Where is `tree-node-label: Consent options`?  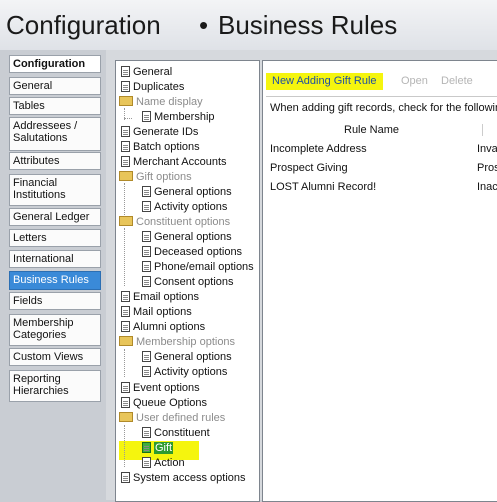
tree-node-label: Consent options is located at coordinates (194, 282).